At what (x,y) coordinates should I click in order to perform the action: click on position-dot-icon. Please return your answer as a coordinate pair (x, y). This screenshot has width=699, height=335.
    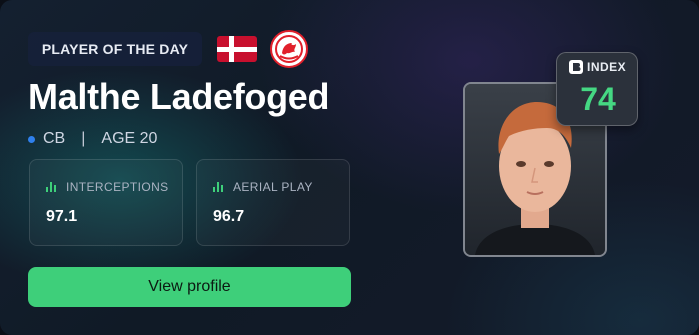
    Looking at the image, I should click on (31, 139).